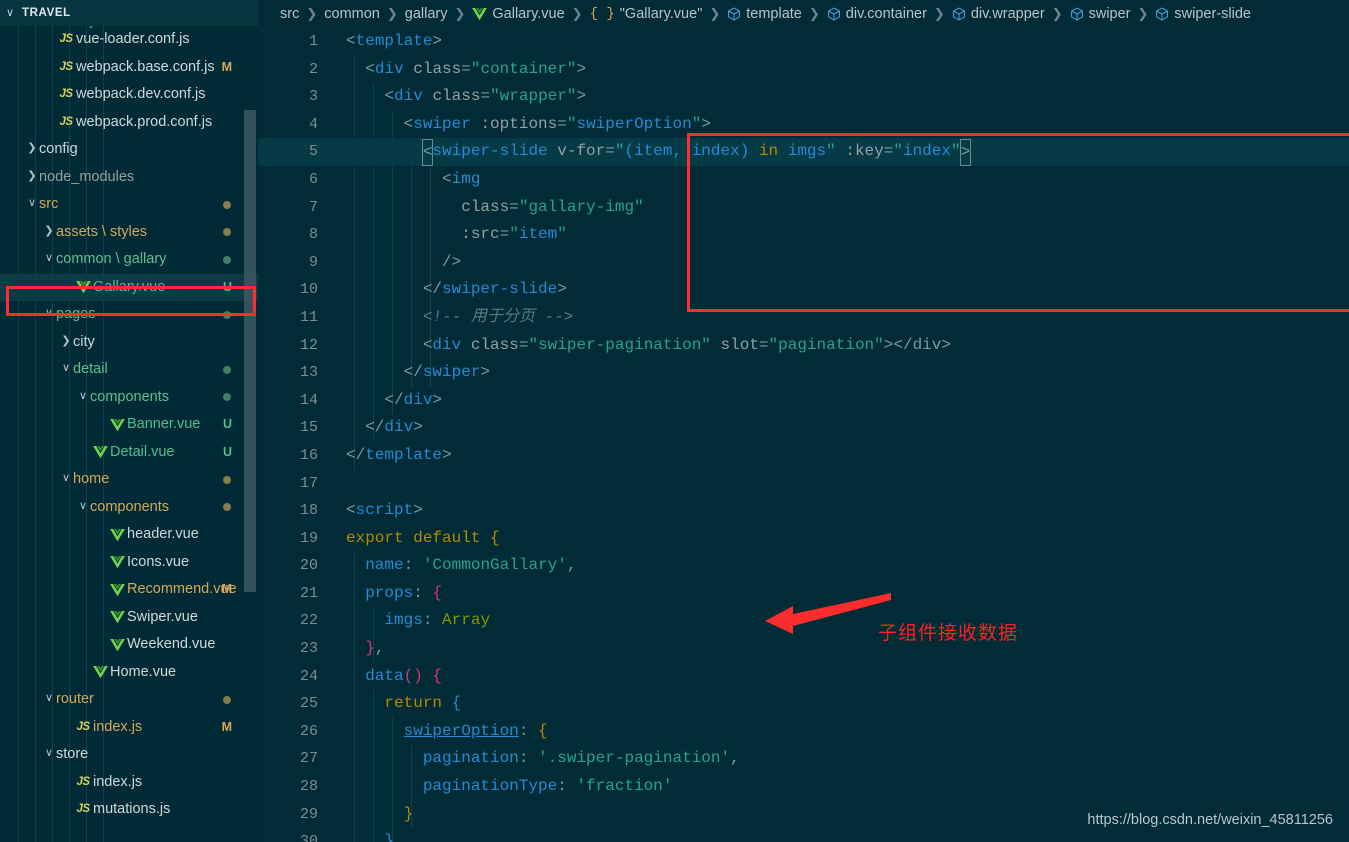 Image resolution: width=1349 pixels, height=842 pixels. What do you see at coordinates (803, 401) in the screenshot?
I see `code-line: 14 </div>` at bounding box center [803, 401].